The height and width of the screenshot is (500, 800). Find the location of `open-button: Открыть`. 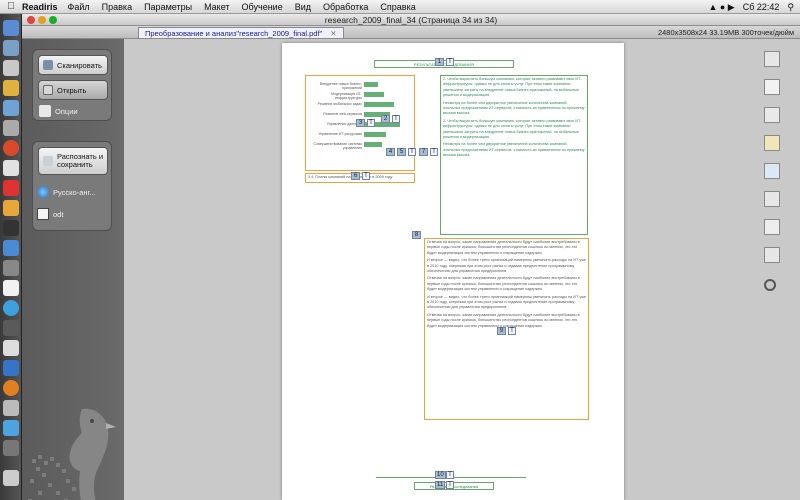

open-button: Открыть is located at coordinates (73, 90).